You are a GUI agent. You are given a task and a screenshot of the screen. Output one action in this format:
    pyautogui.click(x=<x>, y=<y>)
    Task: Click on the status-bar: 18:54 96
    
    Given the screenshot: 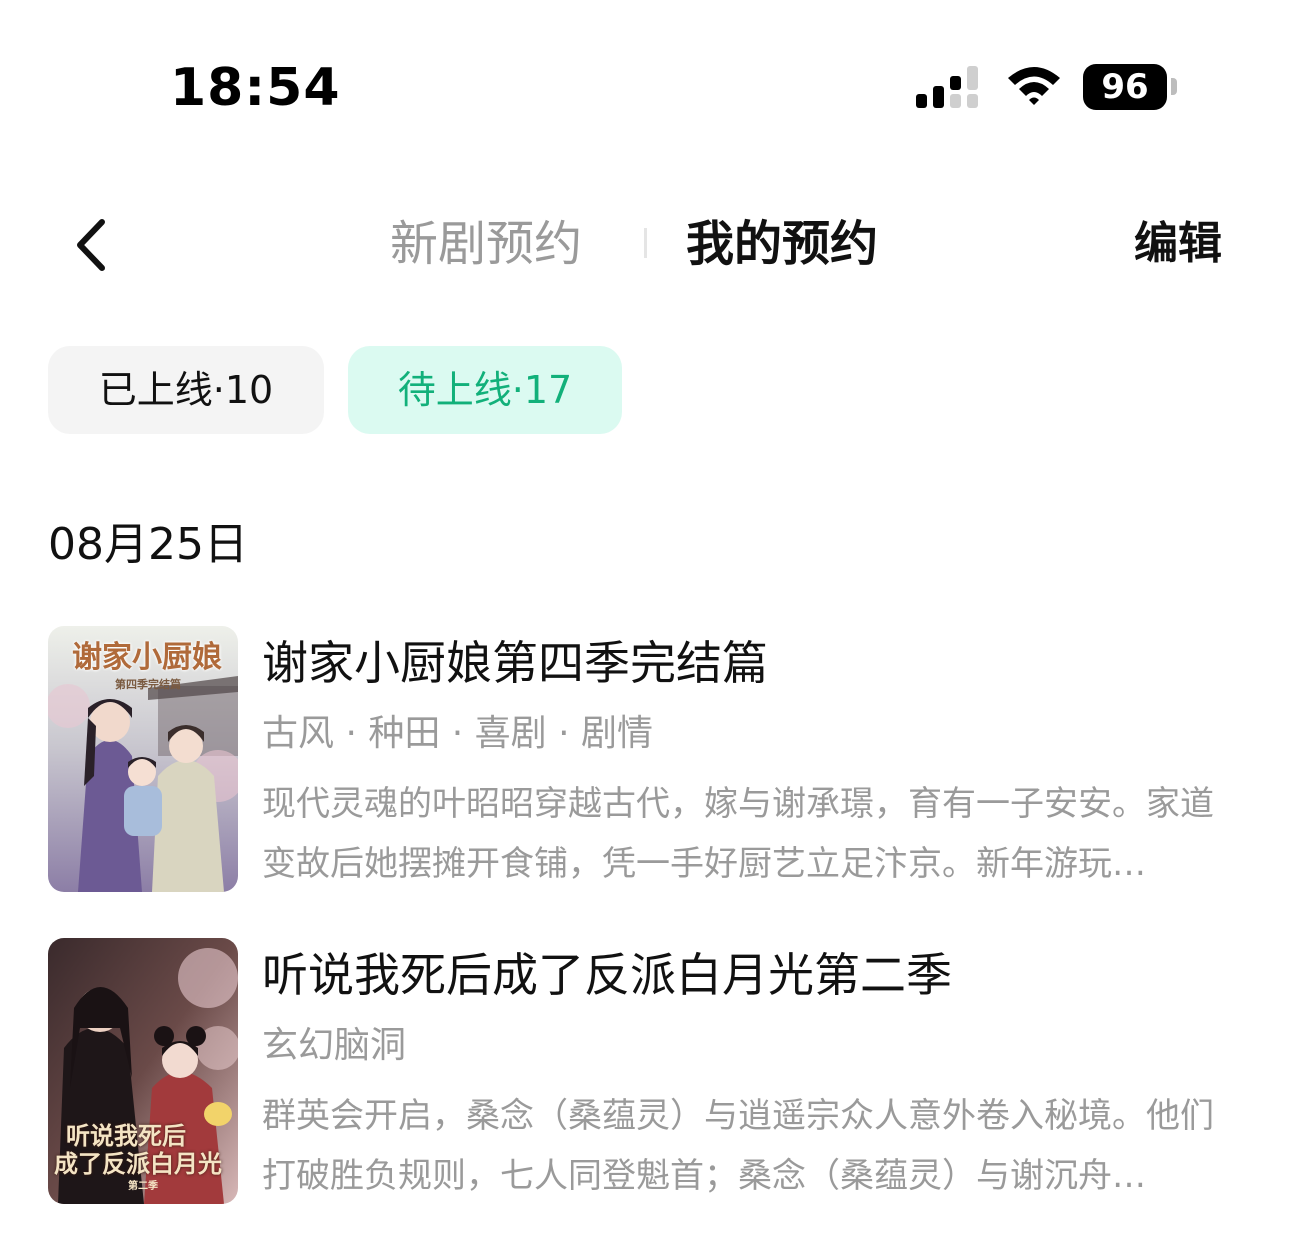 What is the action you would take?
    pyautogui.click(x=645, y=75)
    